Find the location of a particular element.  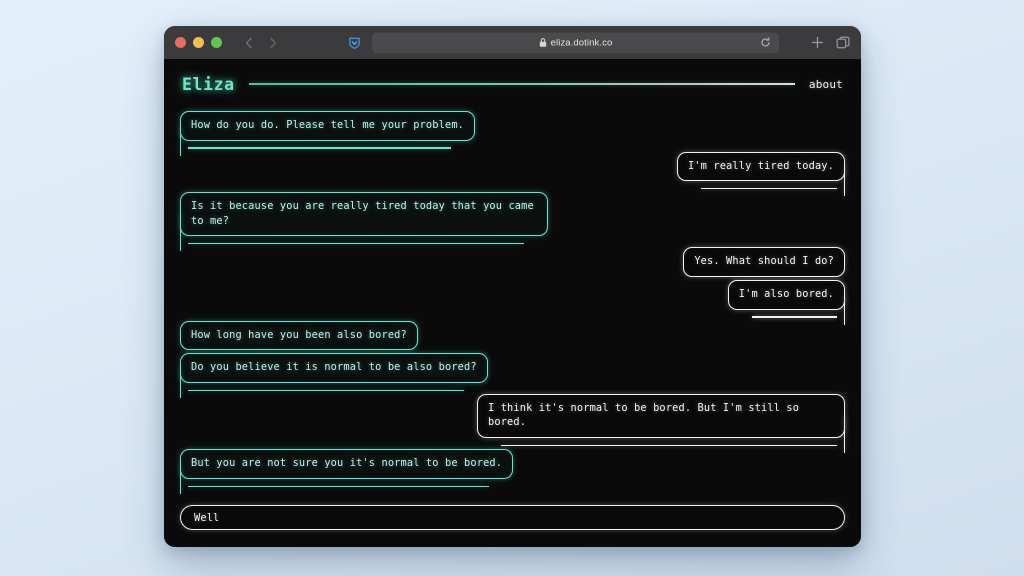

shield-icon is located at coordinates (354, 43).